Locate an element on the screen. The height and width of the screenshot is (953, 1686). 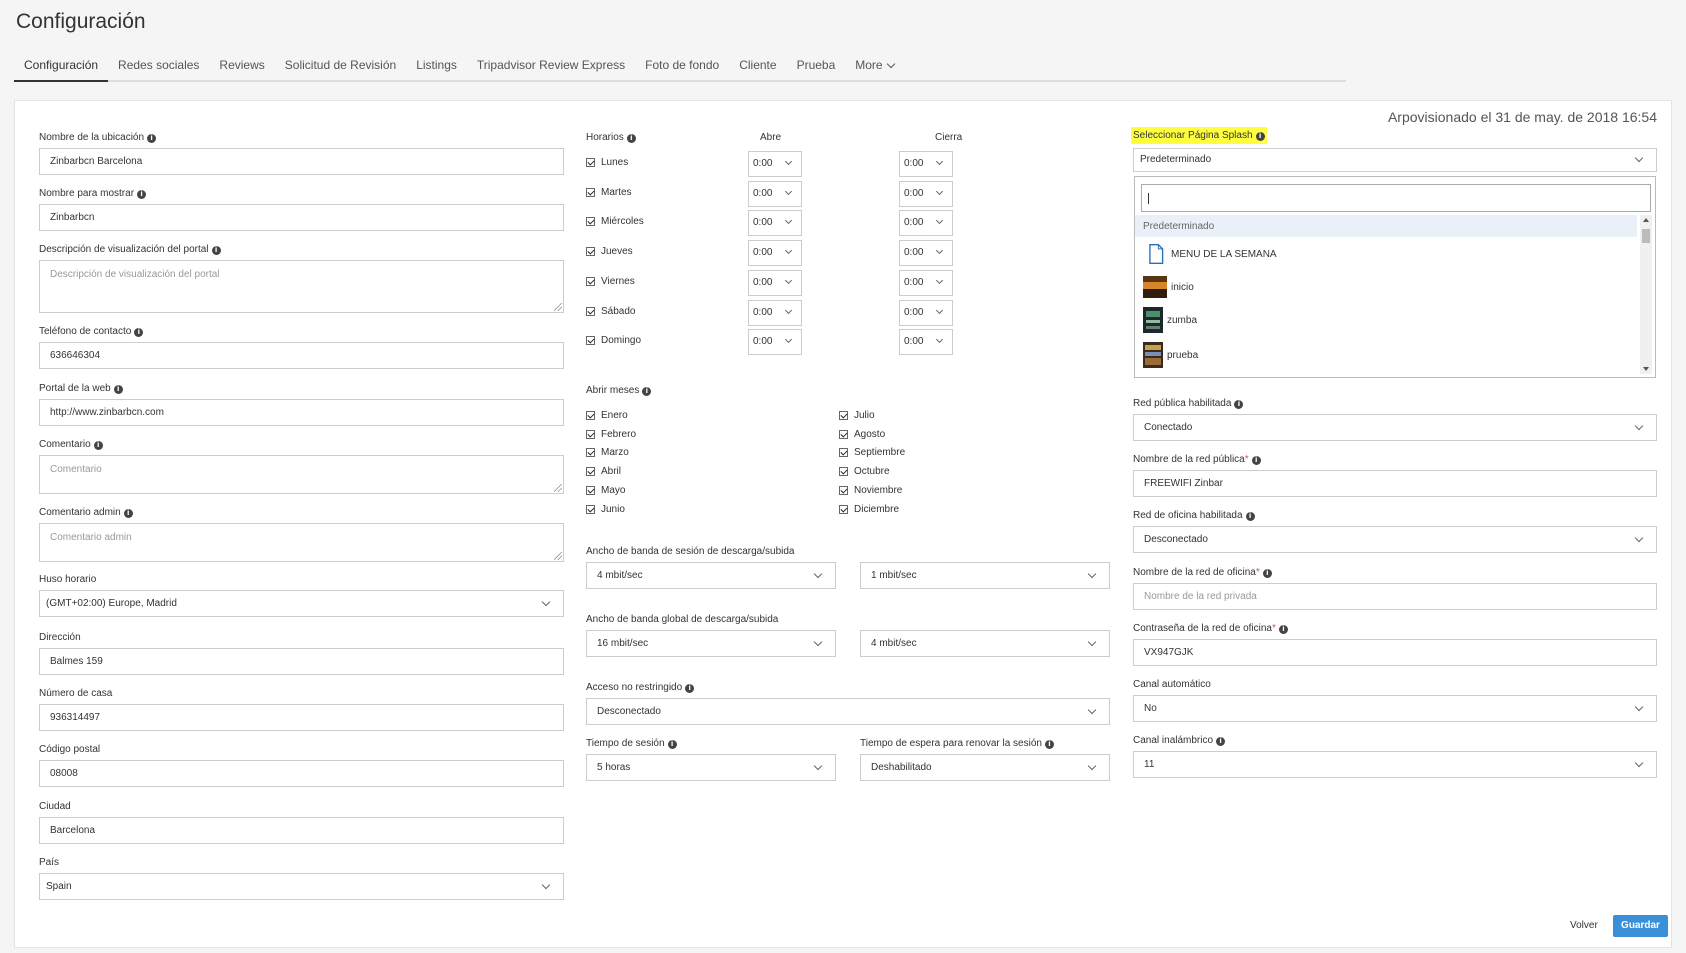
splash-option: inicio is located at coordinates (1386, 287).